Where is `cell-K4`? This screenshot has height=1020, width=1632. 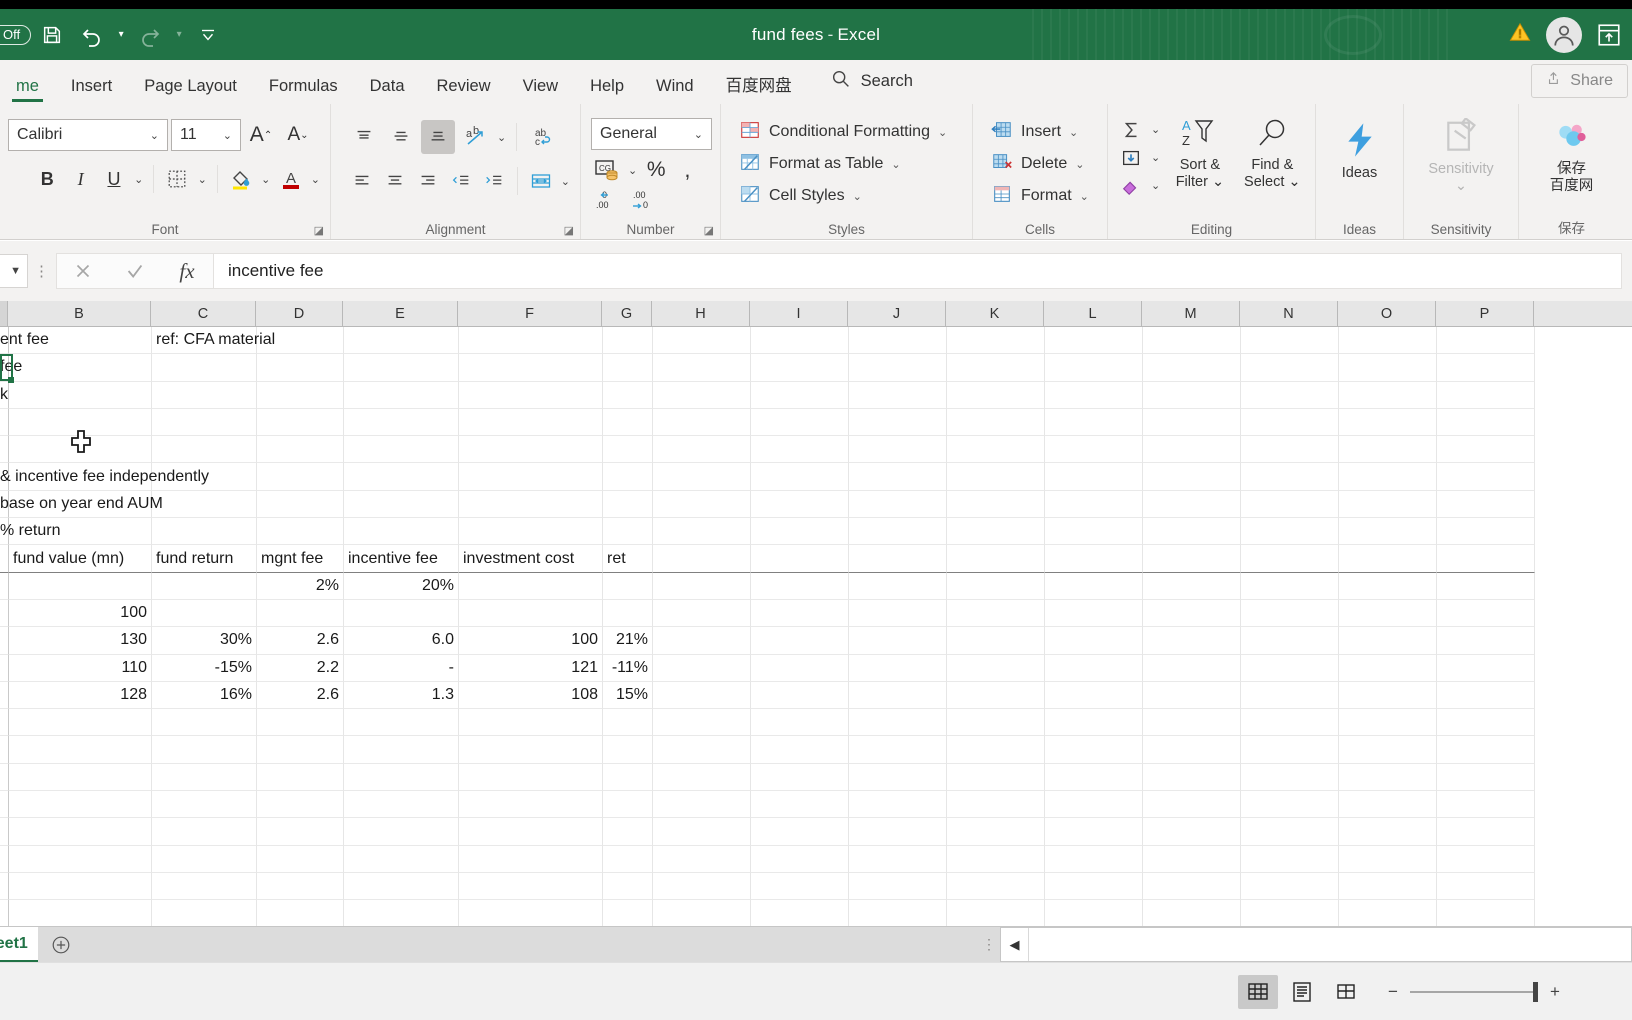 cell-K4 is located at coordinates (996, 422).